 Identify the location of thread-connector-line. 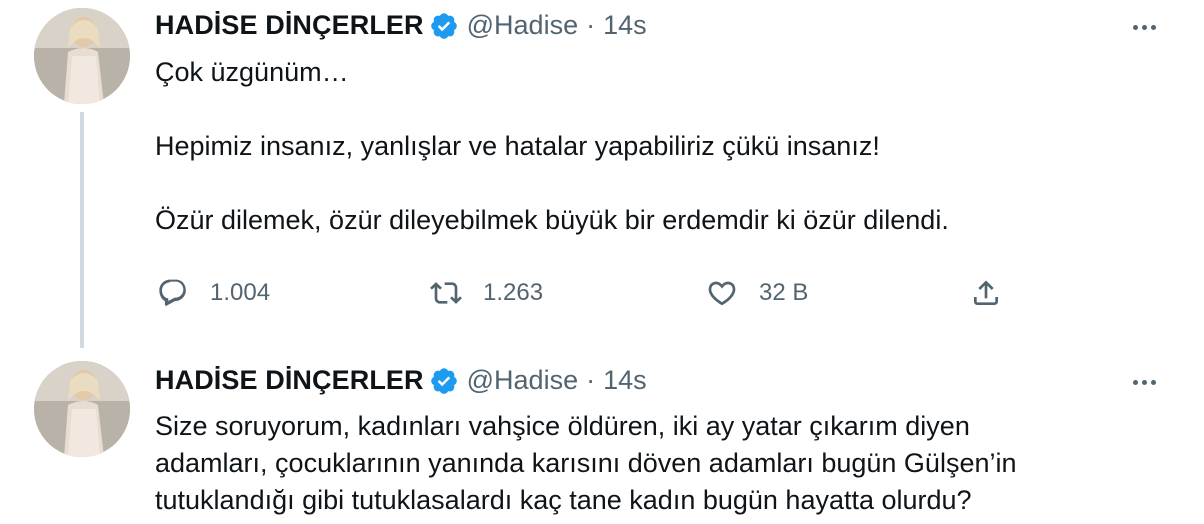
(82, 230).